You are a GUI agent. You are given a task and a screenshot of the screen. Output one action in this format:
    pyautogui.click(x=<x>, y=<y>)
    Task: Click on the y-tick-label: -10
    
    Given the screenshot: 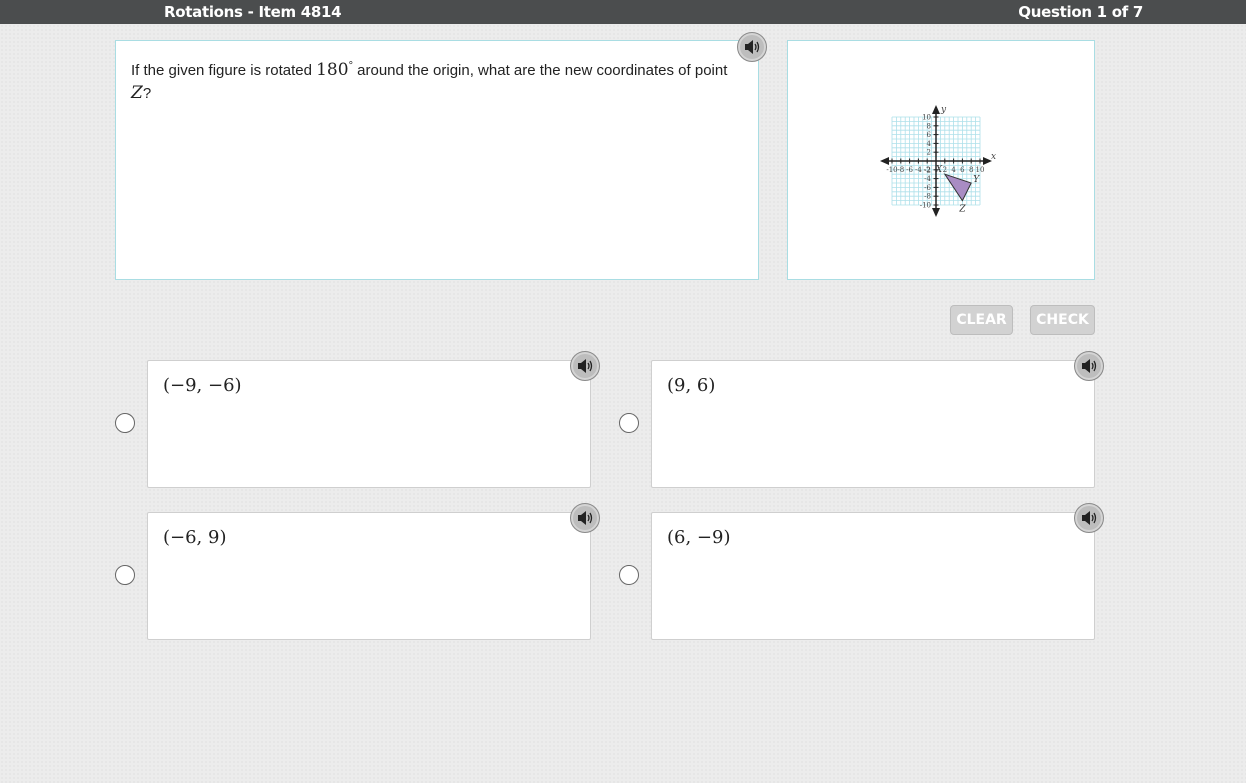 What is the action you would take?
    pyautogui.click(x=925, y=206)
    